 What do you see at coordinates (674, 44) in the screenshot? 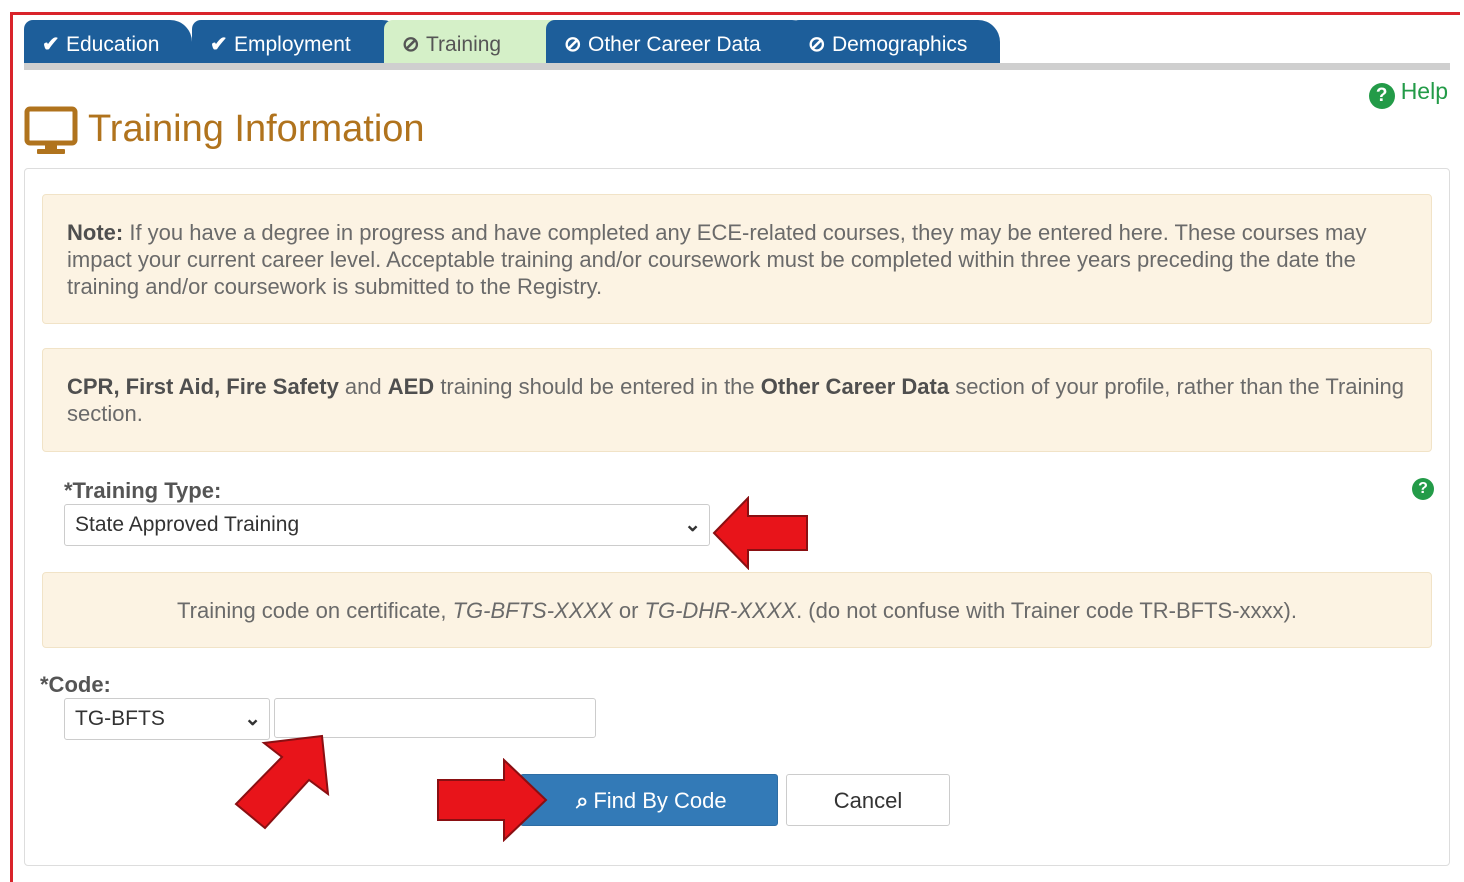
I see `tab-label: Other Career Data` at bounding box center [674, 44].